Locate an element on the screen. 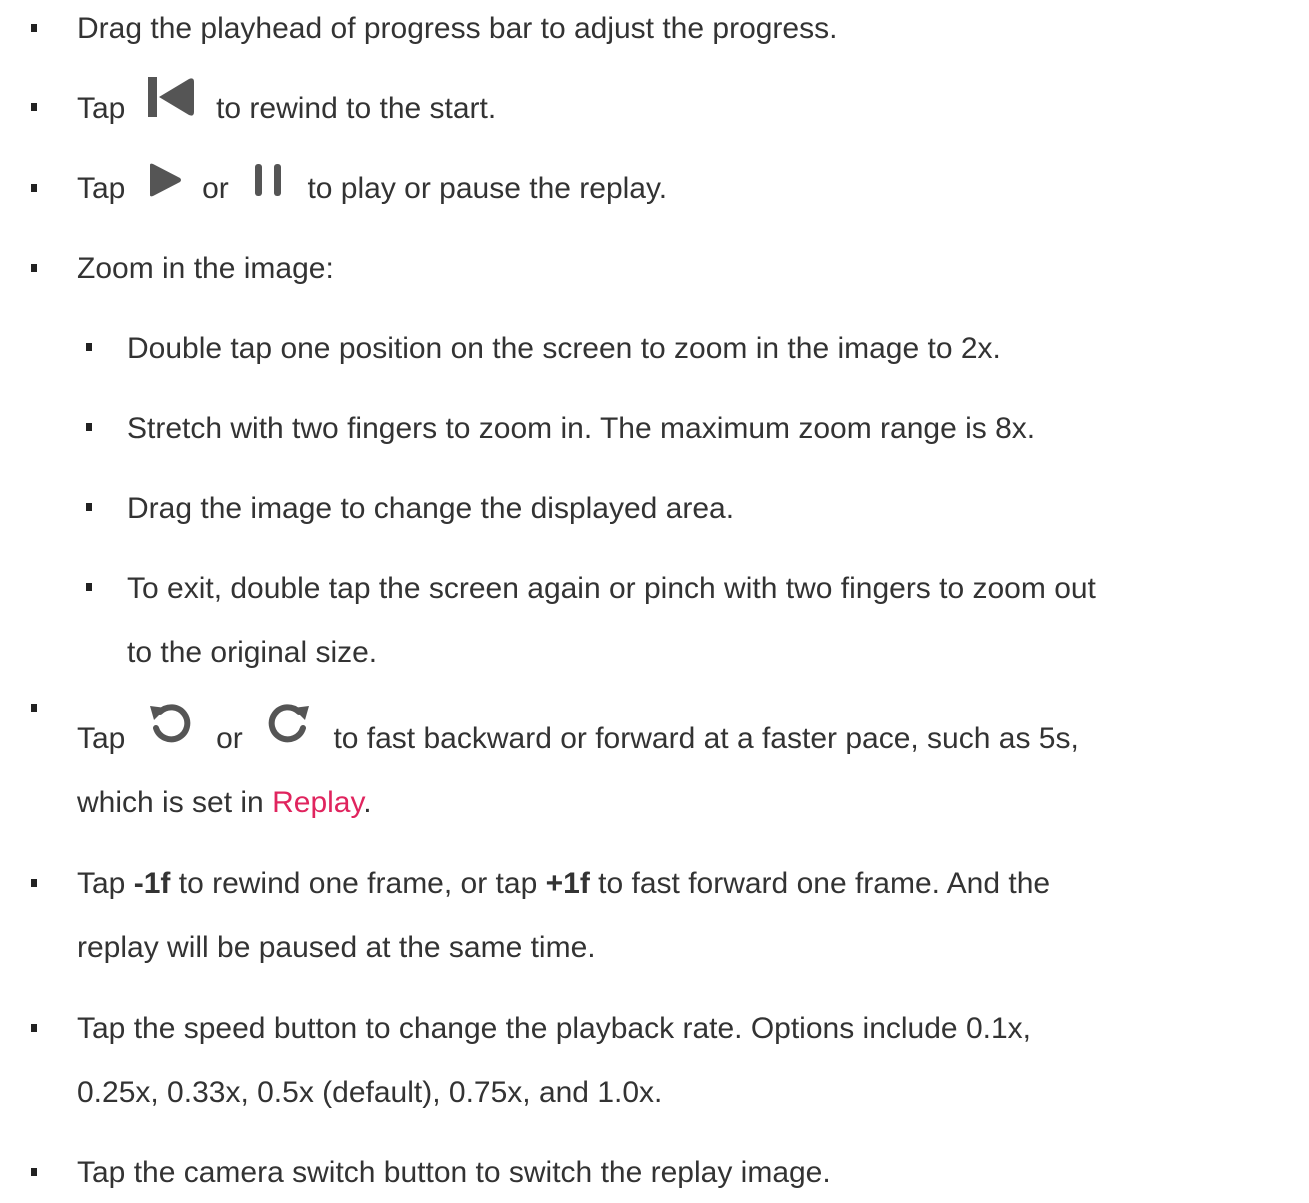  list-item-continuation: replay will be paused at the same time. is located at coordinates (336, 947).